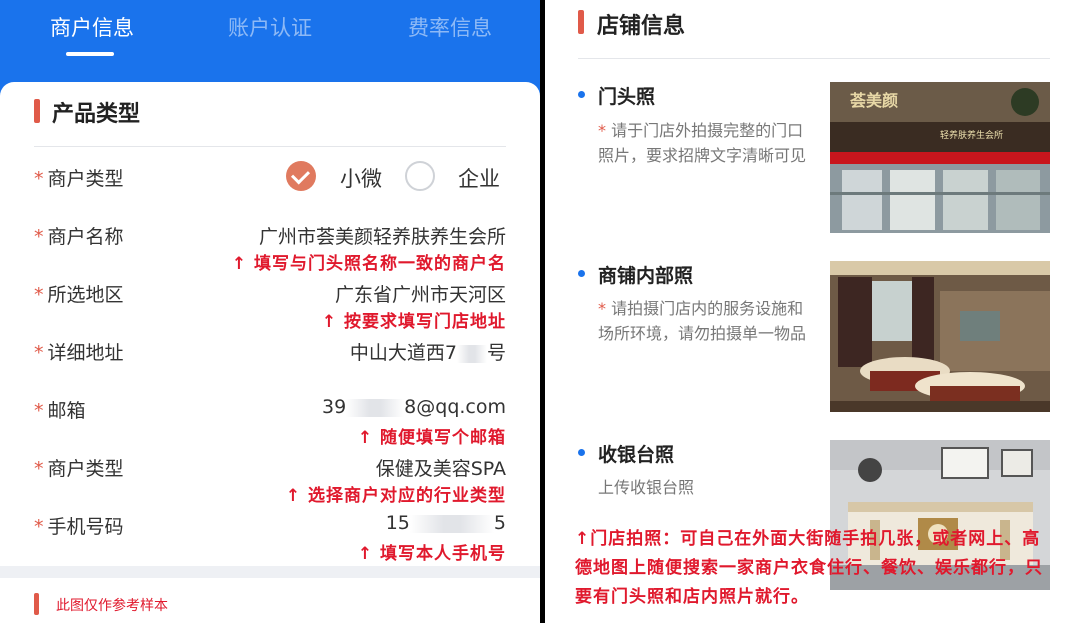 Image resolution: width=1080 pixels, height=623 pixels. I want to click on hint-industry: ↑ 选择商户对应的行业类型, so click(395, 496).